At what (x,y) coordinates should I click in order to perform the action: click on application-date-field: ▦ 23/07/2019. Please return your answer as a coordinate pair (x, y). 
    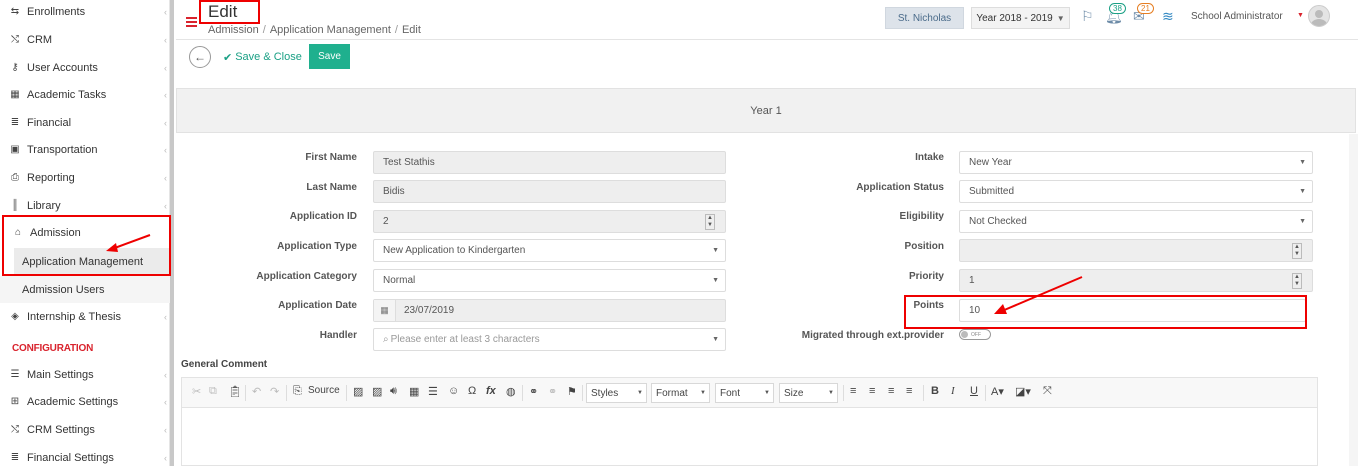
    Looking at the image, I should click on (549, 310).